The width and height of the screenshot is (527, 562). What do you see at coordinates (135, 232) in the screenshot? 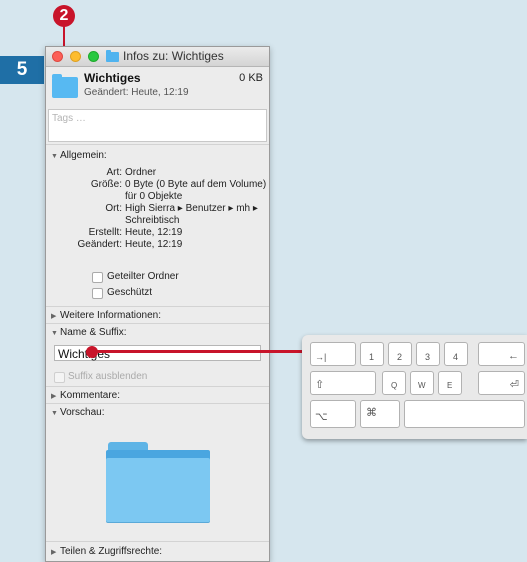
I see `info-row: Erstellt: Heute, 12:19` at bounding box center [135, 232].